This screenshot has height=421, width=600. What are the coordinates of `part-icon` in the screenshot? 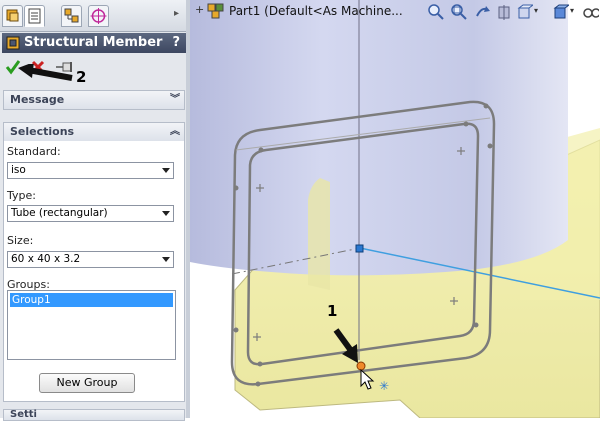 It's located at (216, 11).